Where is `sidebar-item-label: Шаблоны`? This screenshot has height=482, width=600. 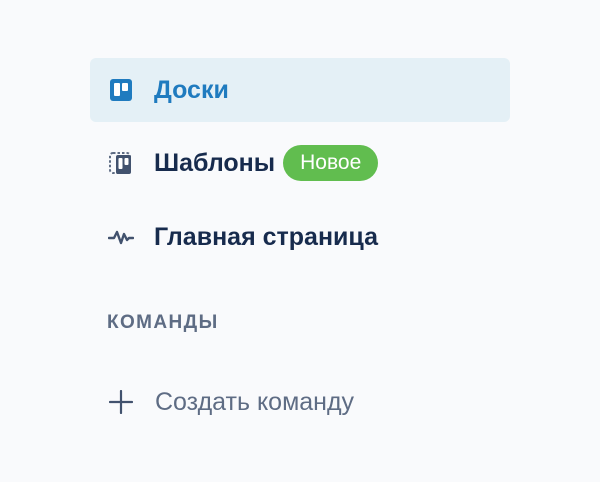 sidebar-item-label: Шаблоны is located at coordinates (215, 162).